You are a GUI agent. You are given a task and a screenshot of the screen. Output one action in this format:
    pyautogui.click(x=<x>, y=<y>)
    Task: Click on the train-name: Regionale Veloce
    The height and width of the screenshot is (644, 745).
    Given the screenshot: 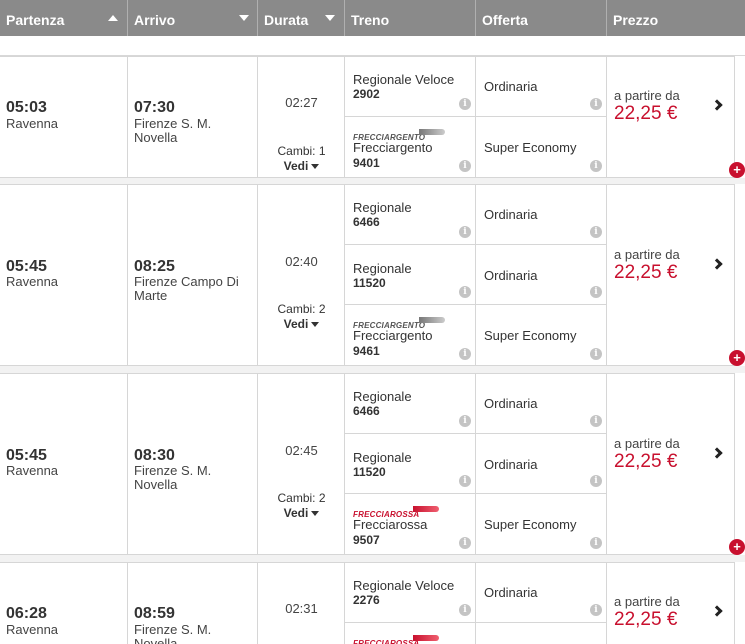 What is the action you would take?
    pyautogui.click(x=404, y=79)
    